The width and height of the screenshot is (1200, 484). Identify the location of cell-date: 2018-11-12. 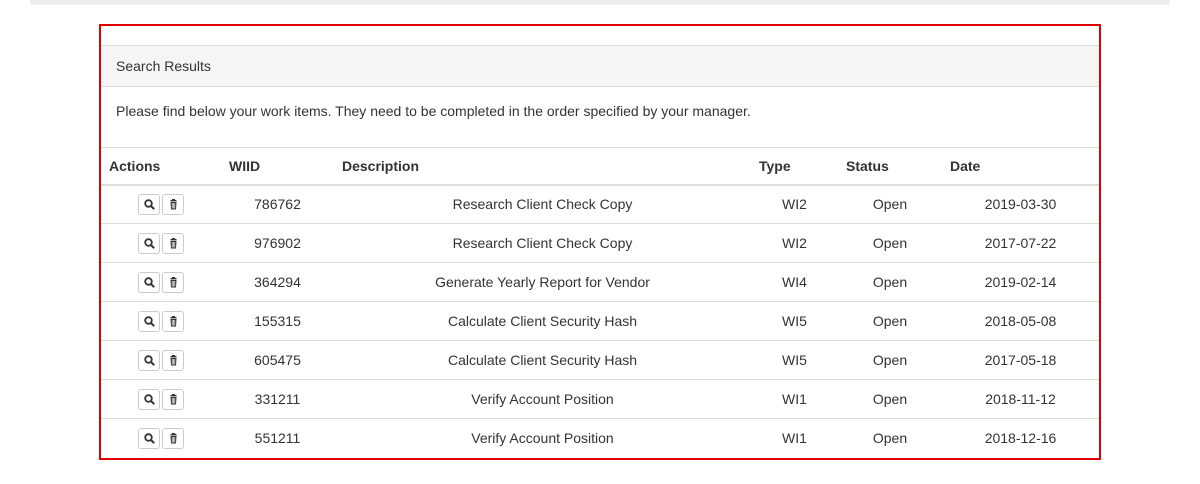
(1020, 399).